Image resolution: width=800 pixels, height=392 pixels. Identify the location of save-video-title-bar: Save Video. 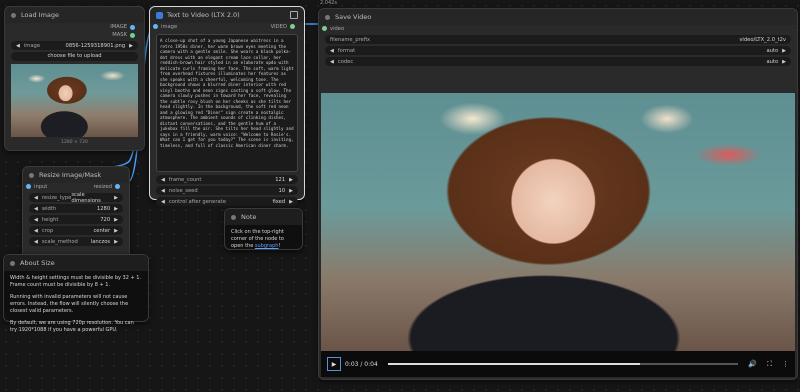
(558, 17).